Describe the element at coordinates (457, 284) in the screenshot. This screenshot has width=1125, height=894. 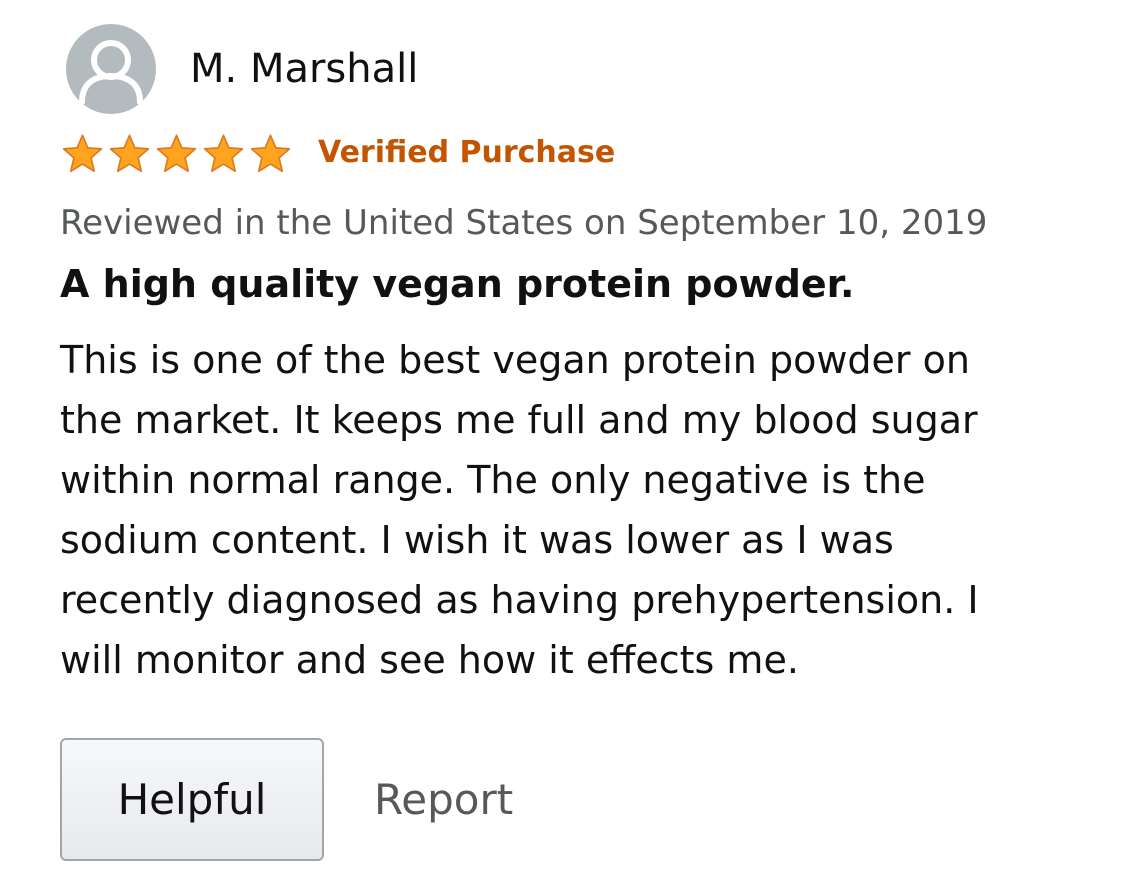
I see `review-title: A high quality vegan protein powder.` at that location.